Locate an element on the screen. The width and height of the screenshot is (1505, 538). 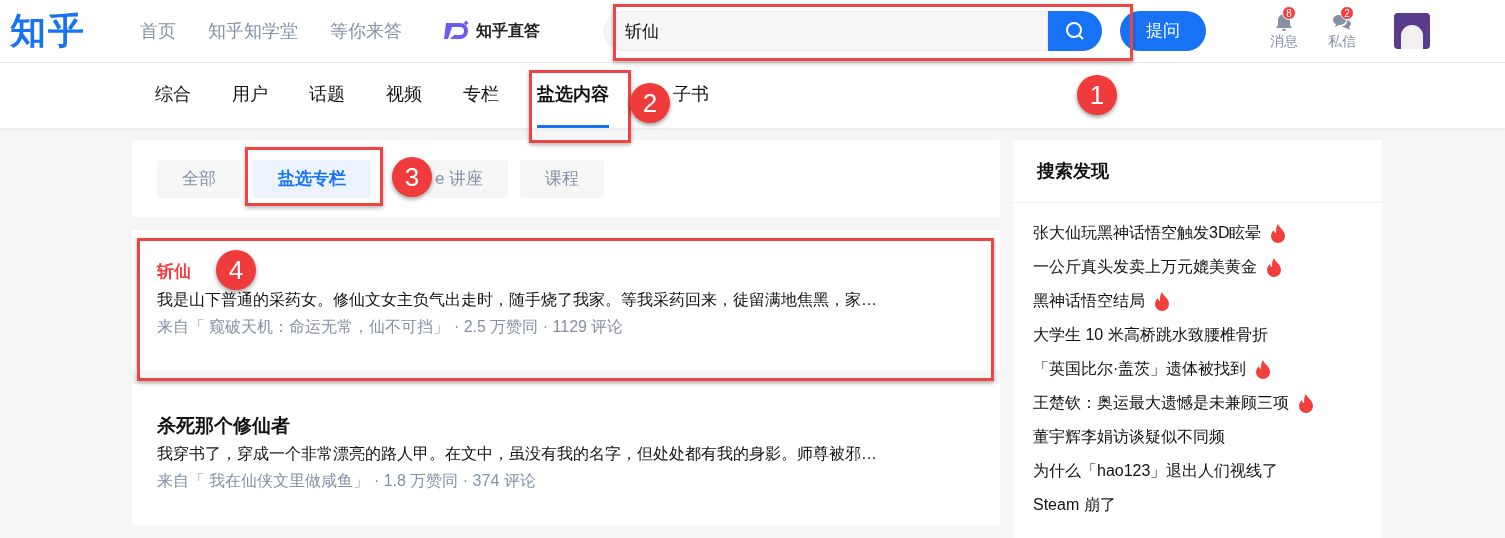
brand-logo-icon is located at coordinates (457, 31).